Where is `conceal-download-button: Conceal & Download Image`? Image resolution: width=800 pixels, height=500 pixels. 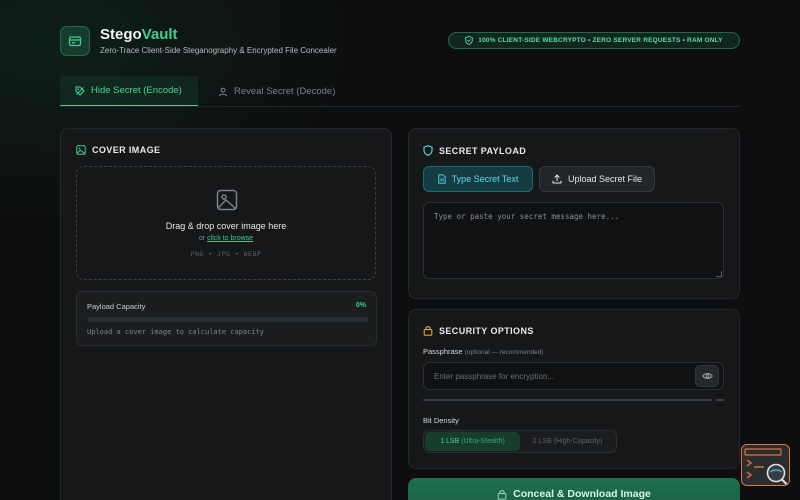 conceal-download-button: Conceal & Download Image is located at coordinates (574, 489).